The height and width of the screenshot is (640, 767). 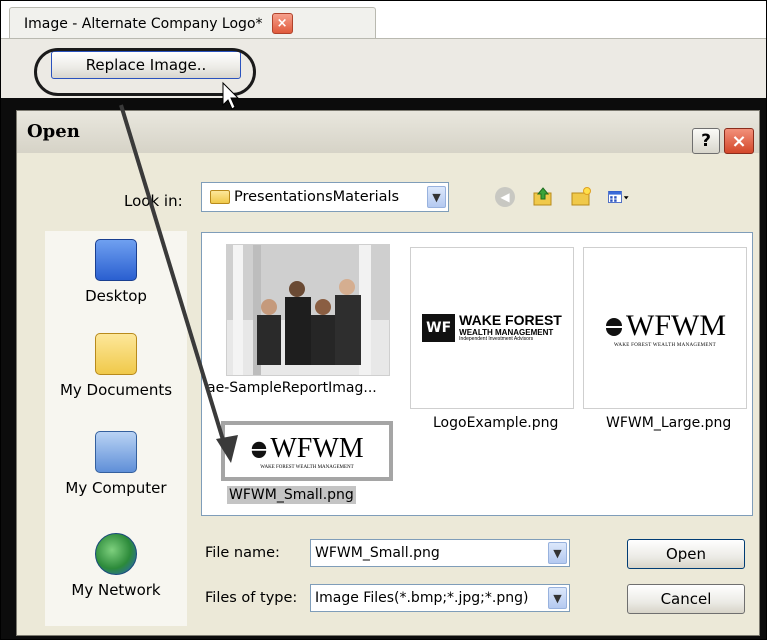 I want to click on files-of-type-dropdown: Image Files(*.bmp;*.jpg;*.png) ▼, so click(x=440, y=598).